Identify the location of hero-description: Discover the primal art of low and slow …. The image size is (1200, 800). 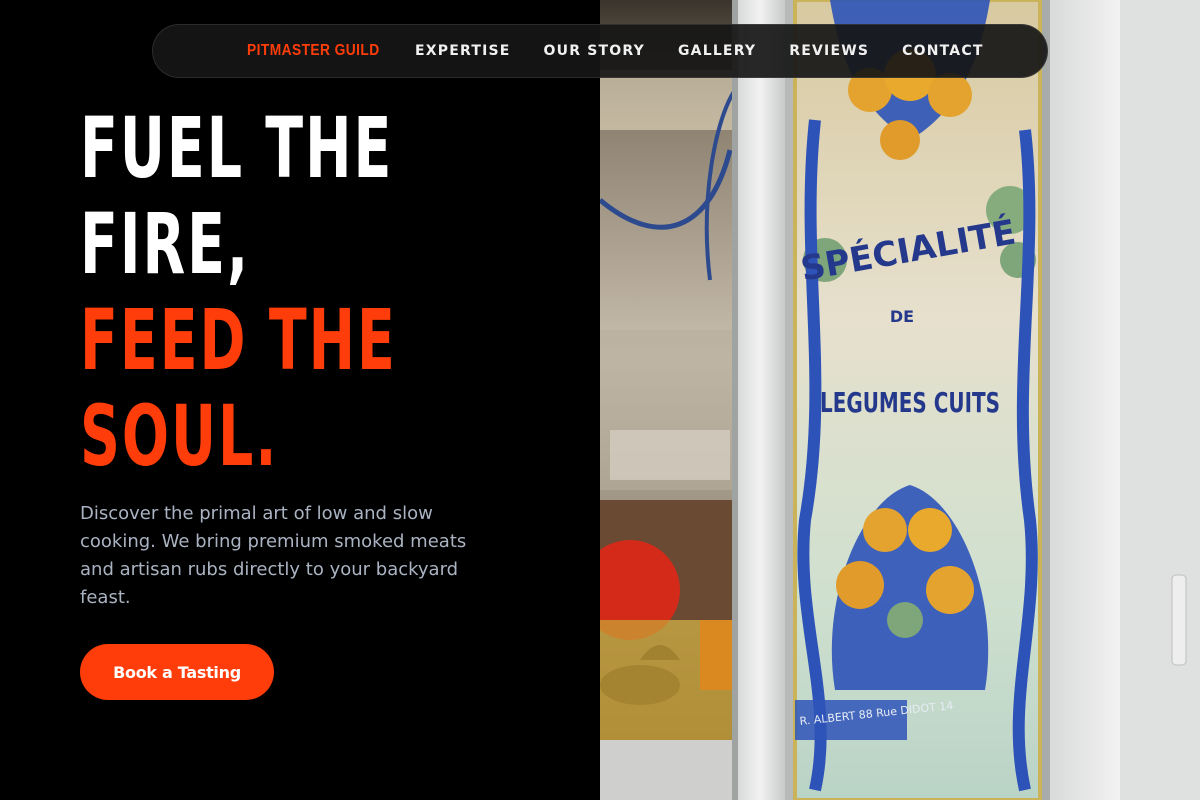
(273, 555).